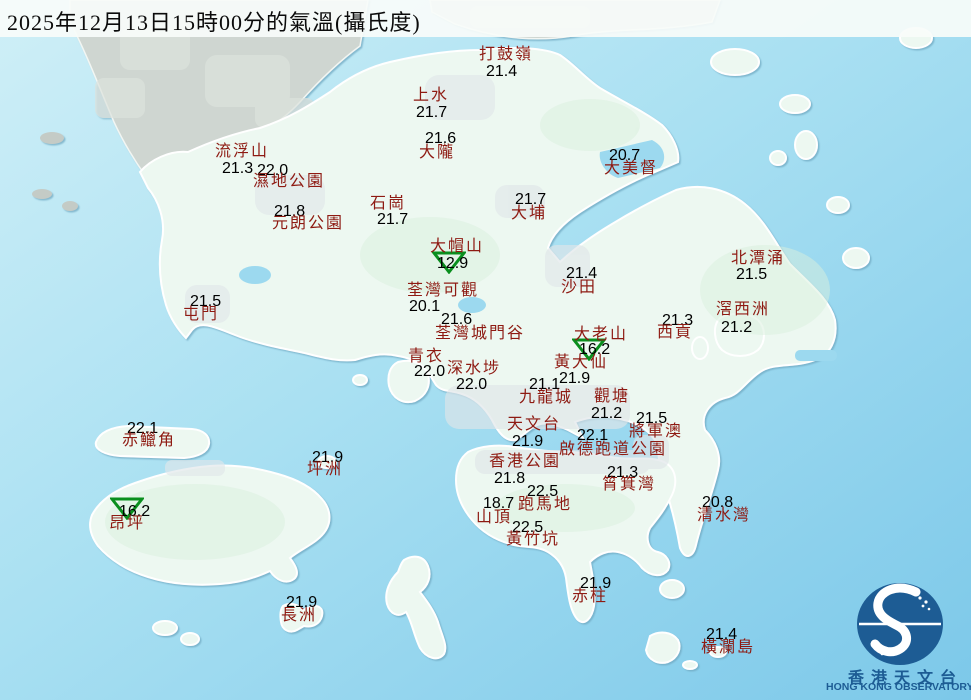 Image resolution: width=971 pixels, height=700 pixels. What do you see at coordinates (325, 469) in the screenshot?
I see `station-name: 坪洲` at bounding box center [325, 469].